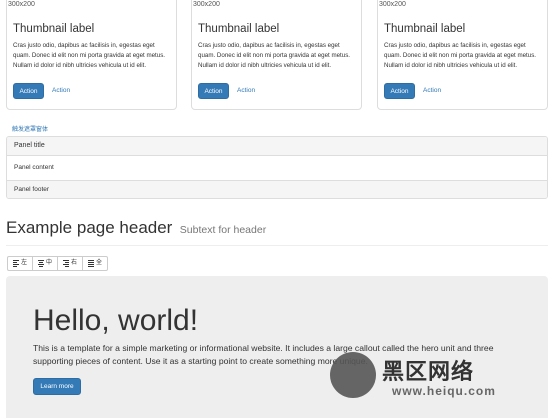 This screenshot has width=553, height=418. Describe the element at coordinates (89, 227) in the screenshot. I see `page-title: Example page header` at that location.